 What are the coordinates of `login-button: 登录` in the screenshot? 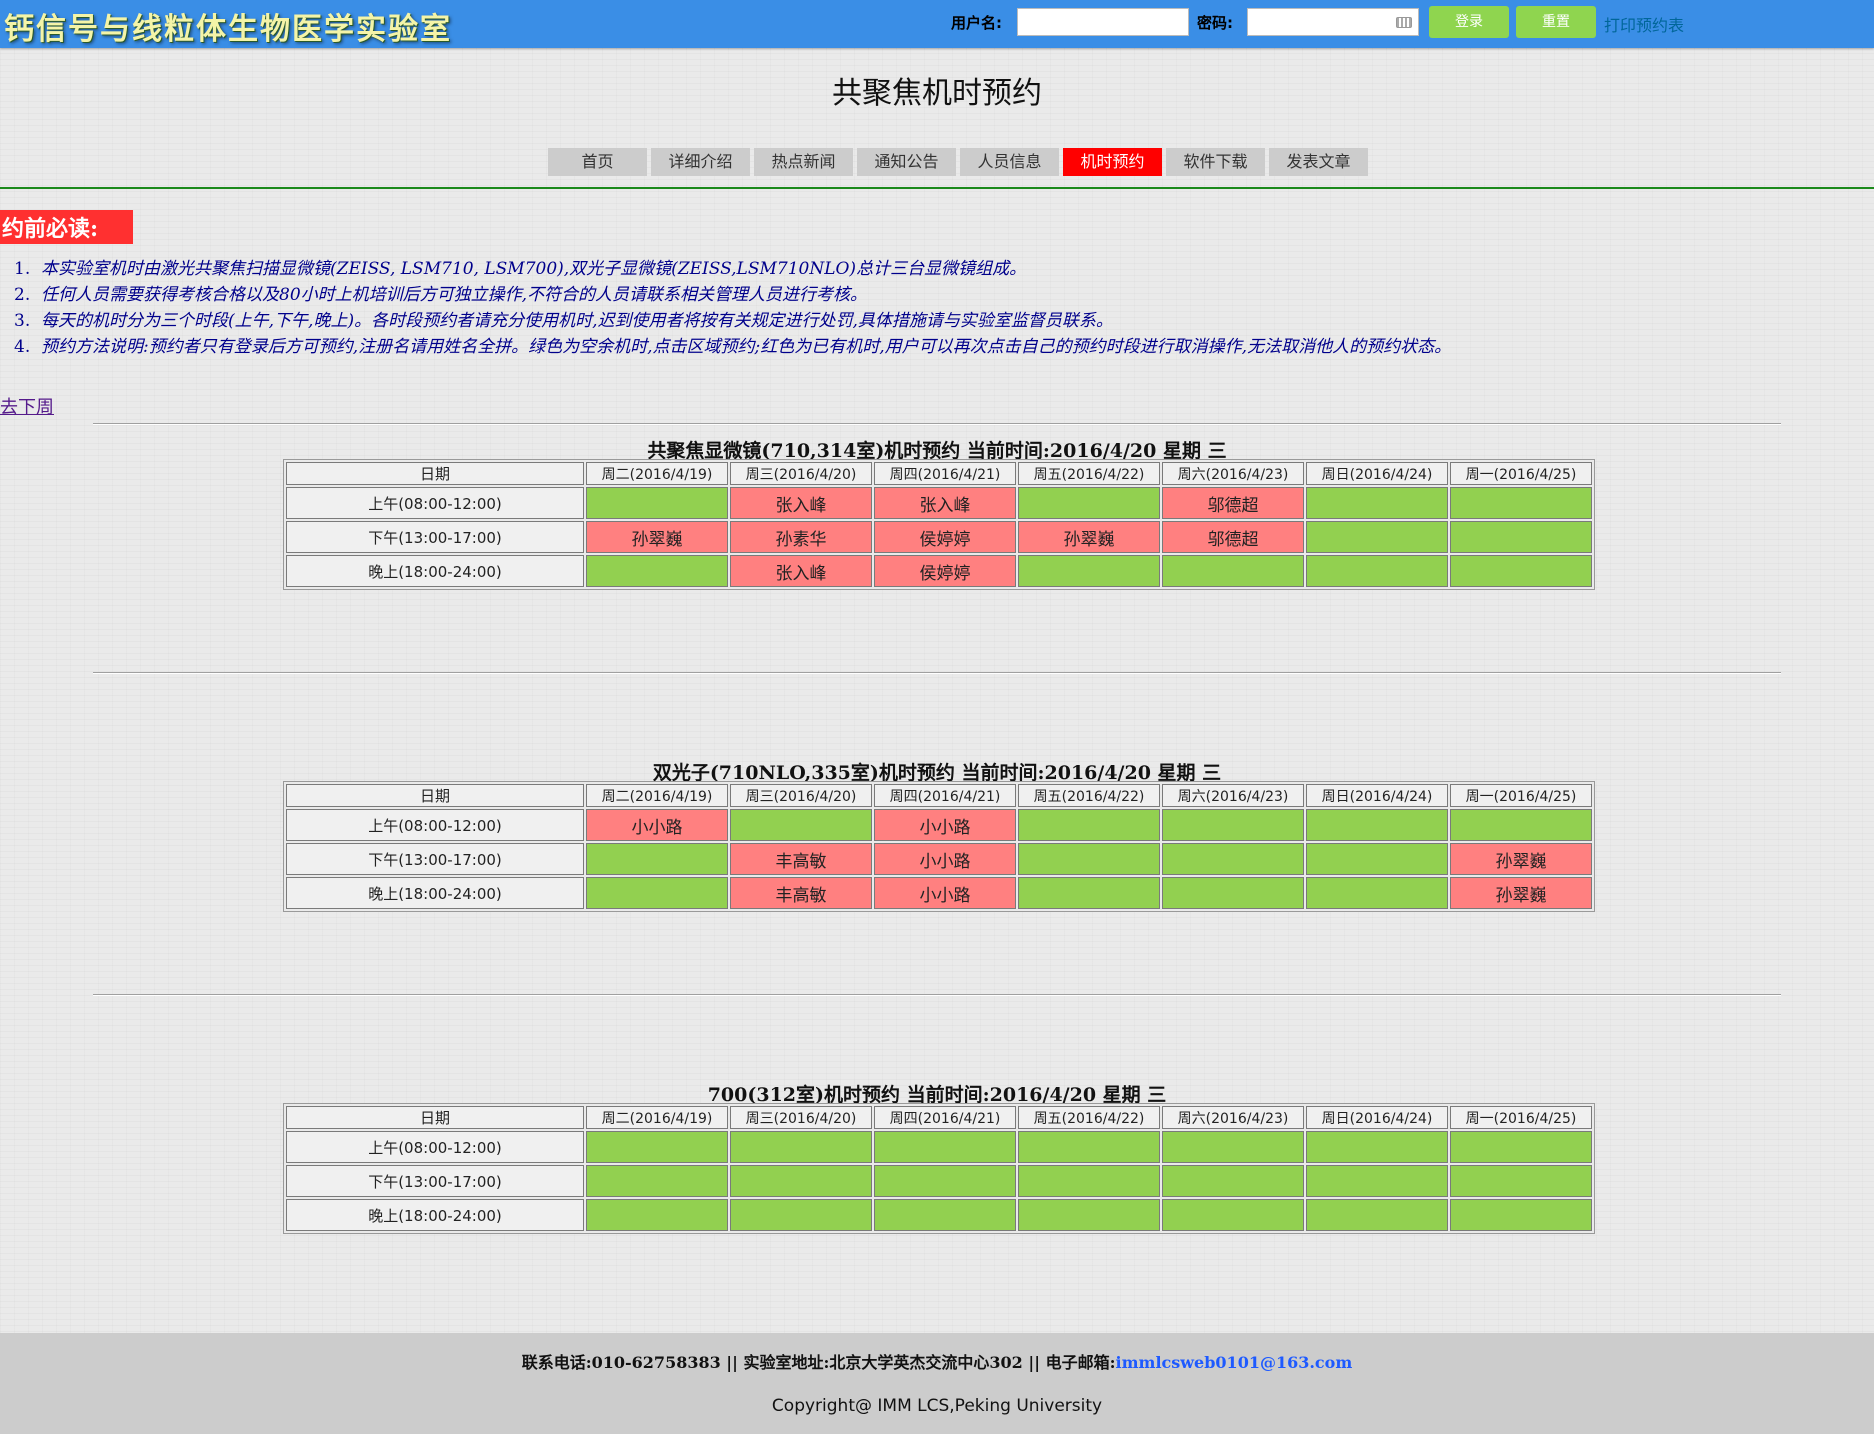 It's located at (1469, 22).